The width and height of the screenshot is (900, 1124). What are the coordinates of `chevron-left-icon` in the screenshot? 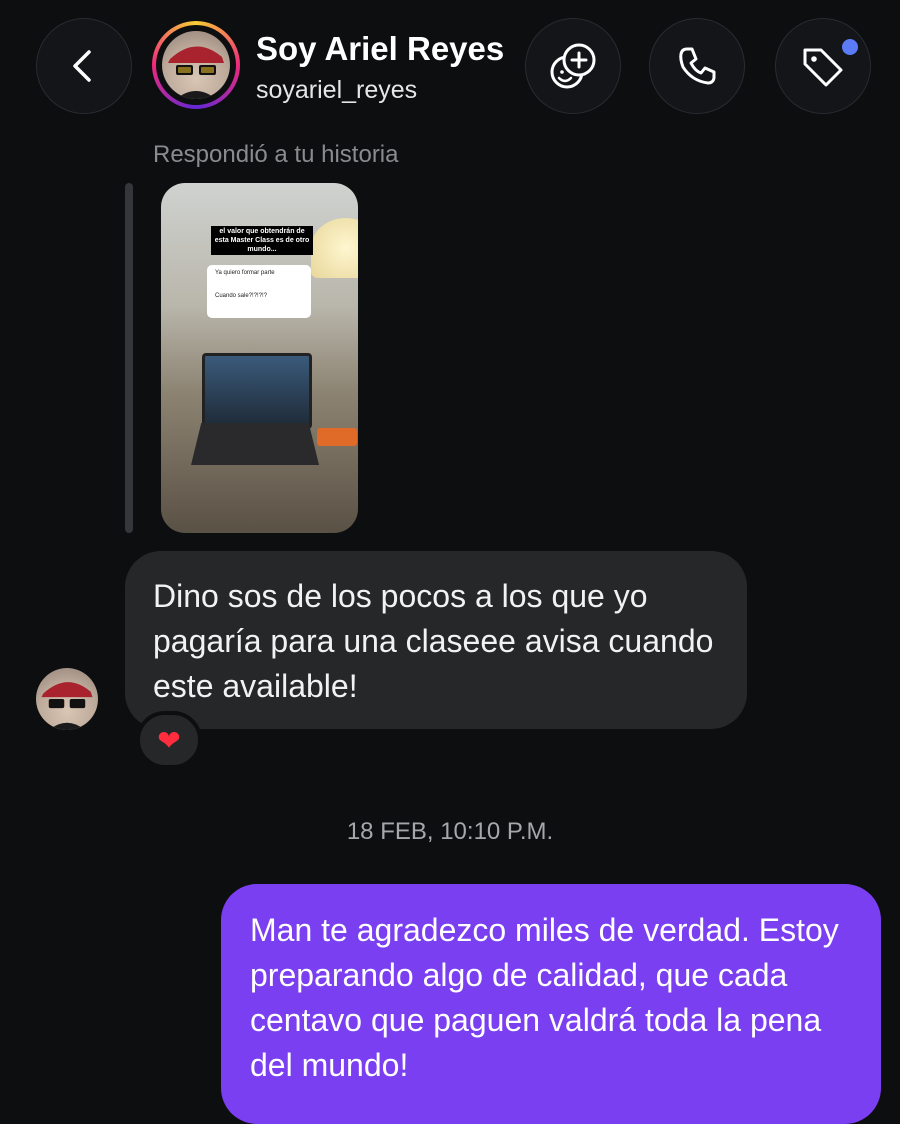 It's located at (82, 66).